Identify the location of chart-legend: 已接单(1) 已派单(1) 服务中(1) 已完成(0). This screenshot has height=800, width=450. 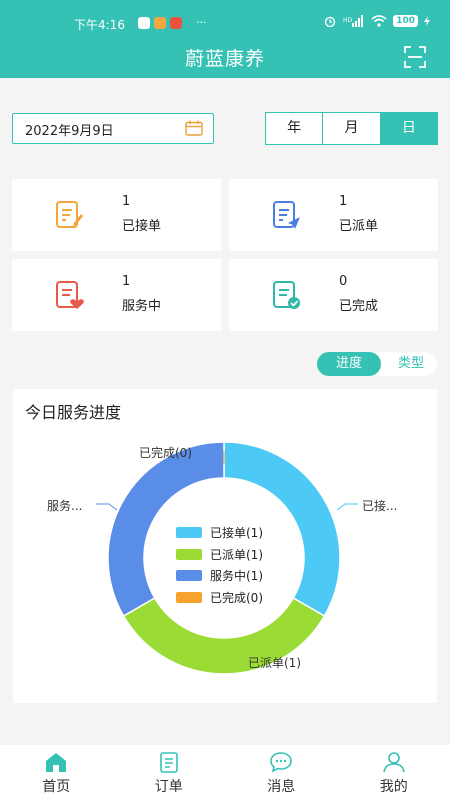
(219, 565).